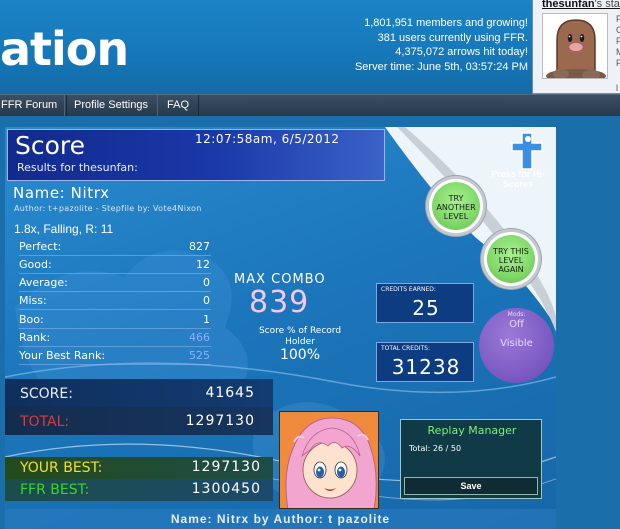 The image size is (620, 529). I want to click on user-panel: thesunfan's sta F C F M F l, so click(576, 47).